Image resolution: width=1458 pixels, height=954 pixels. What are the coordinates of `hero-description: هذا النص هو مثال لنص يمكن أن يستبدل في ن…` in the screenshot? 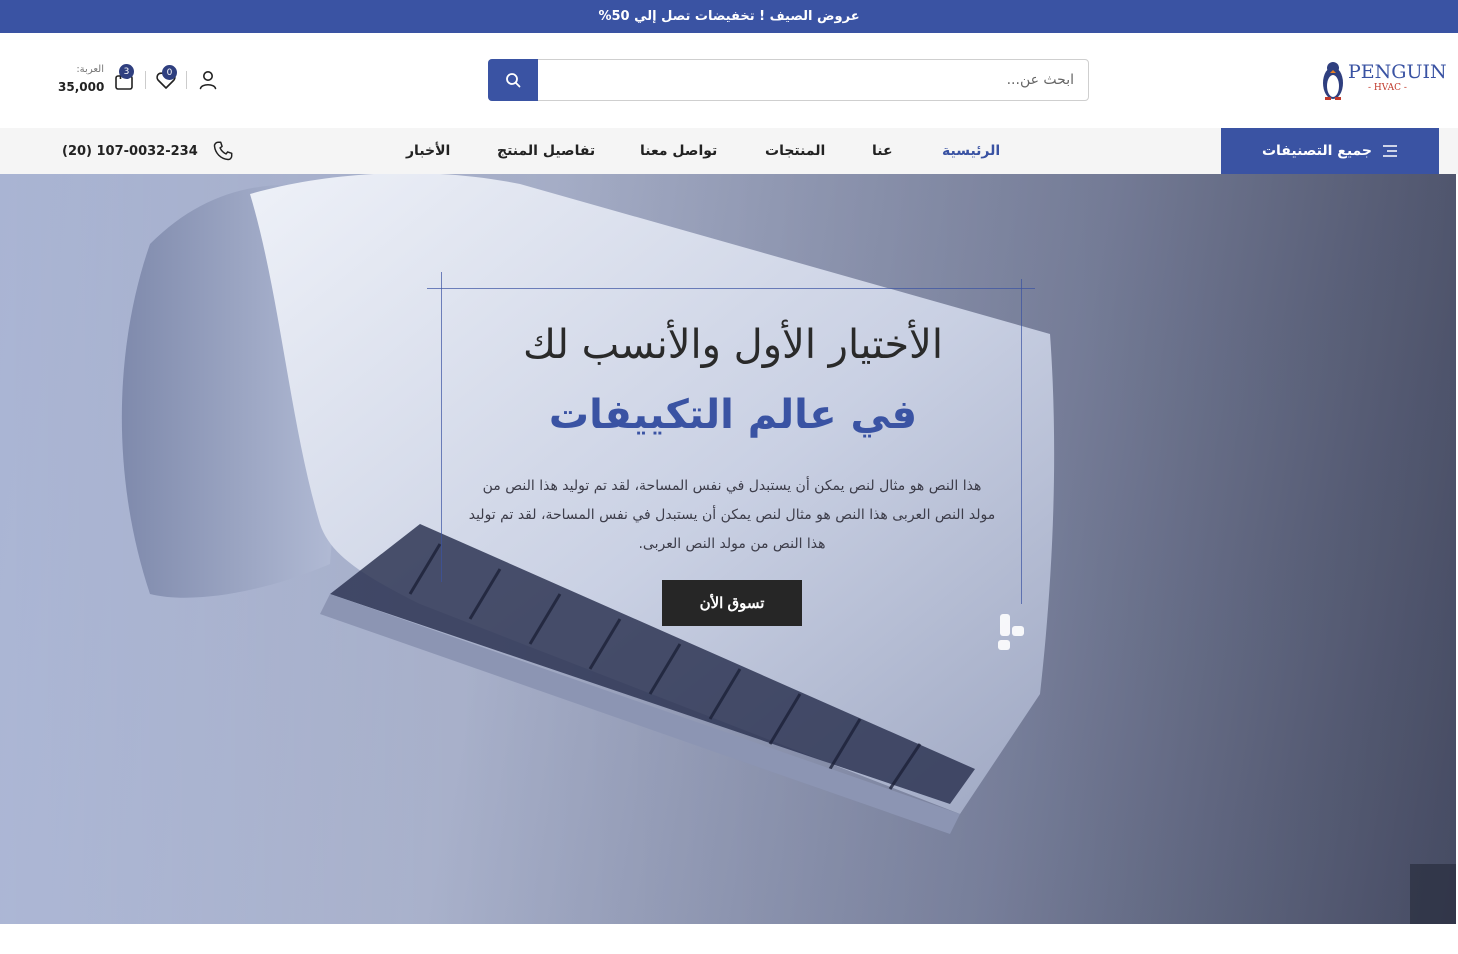 It's located at (732, 515).